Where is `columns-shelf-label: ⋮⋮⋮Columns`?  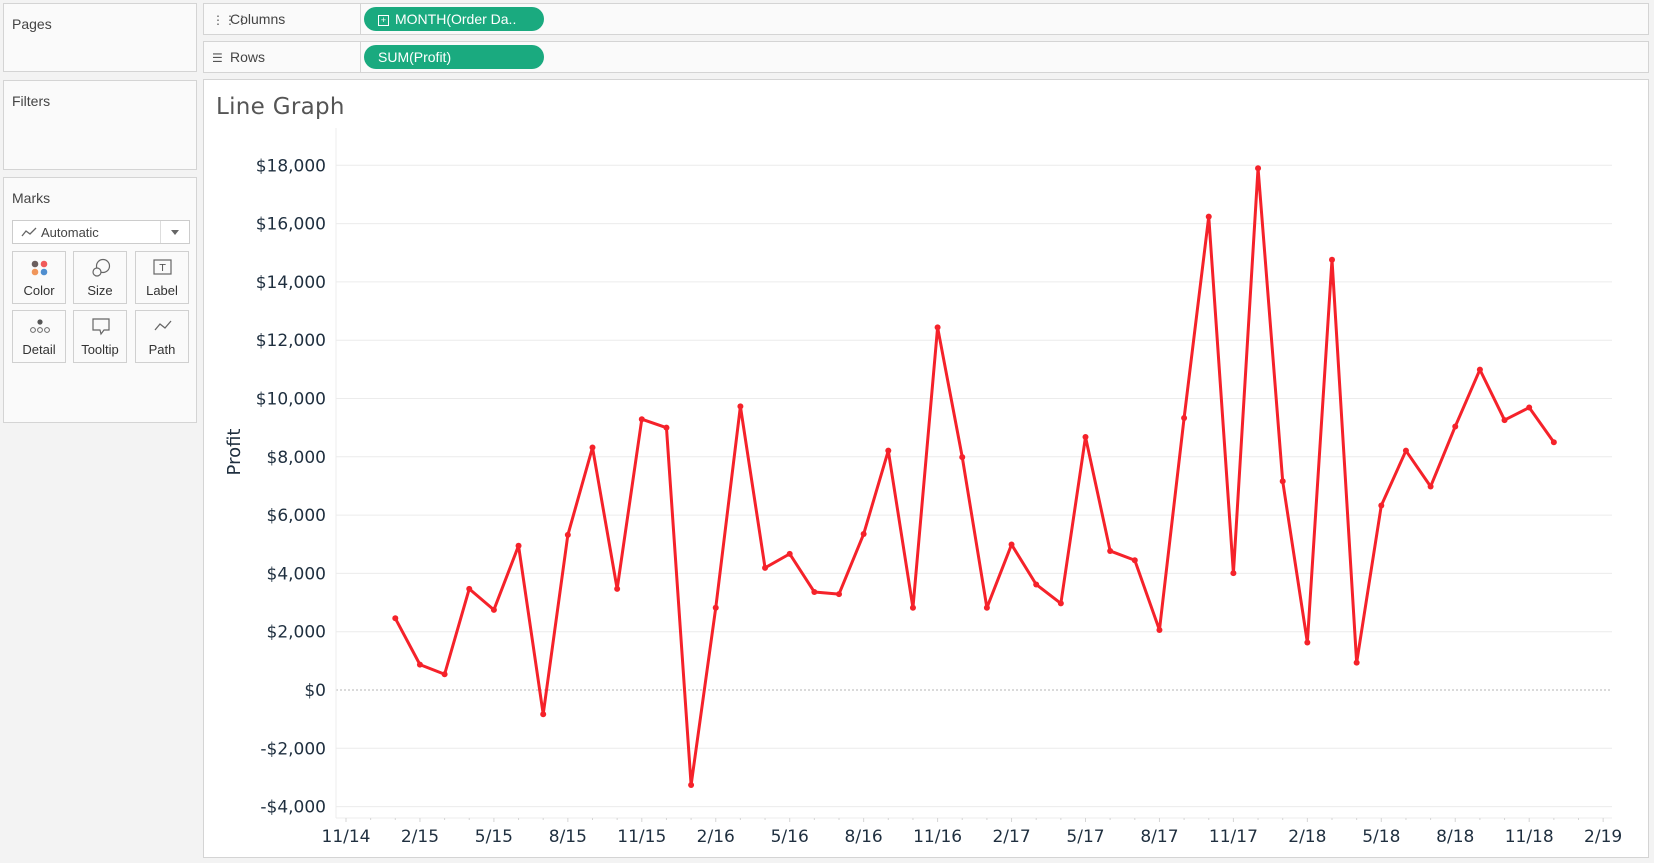 columns-shelf-label: ⋮⋮⋮Columns is located at coordinates (248, 19).